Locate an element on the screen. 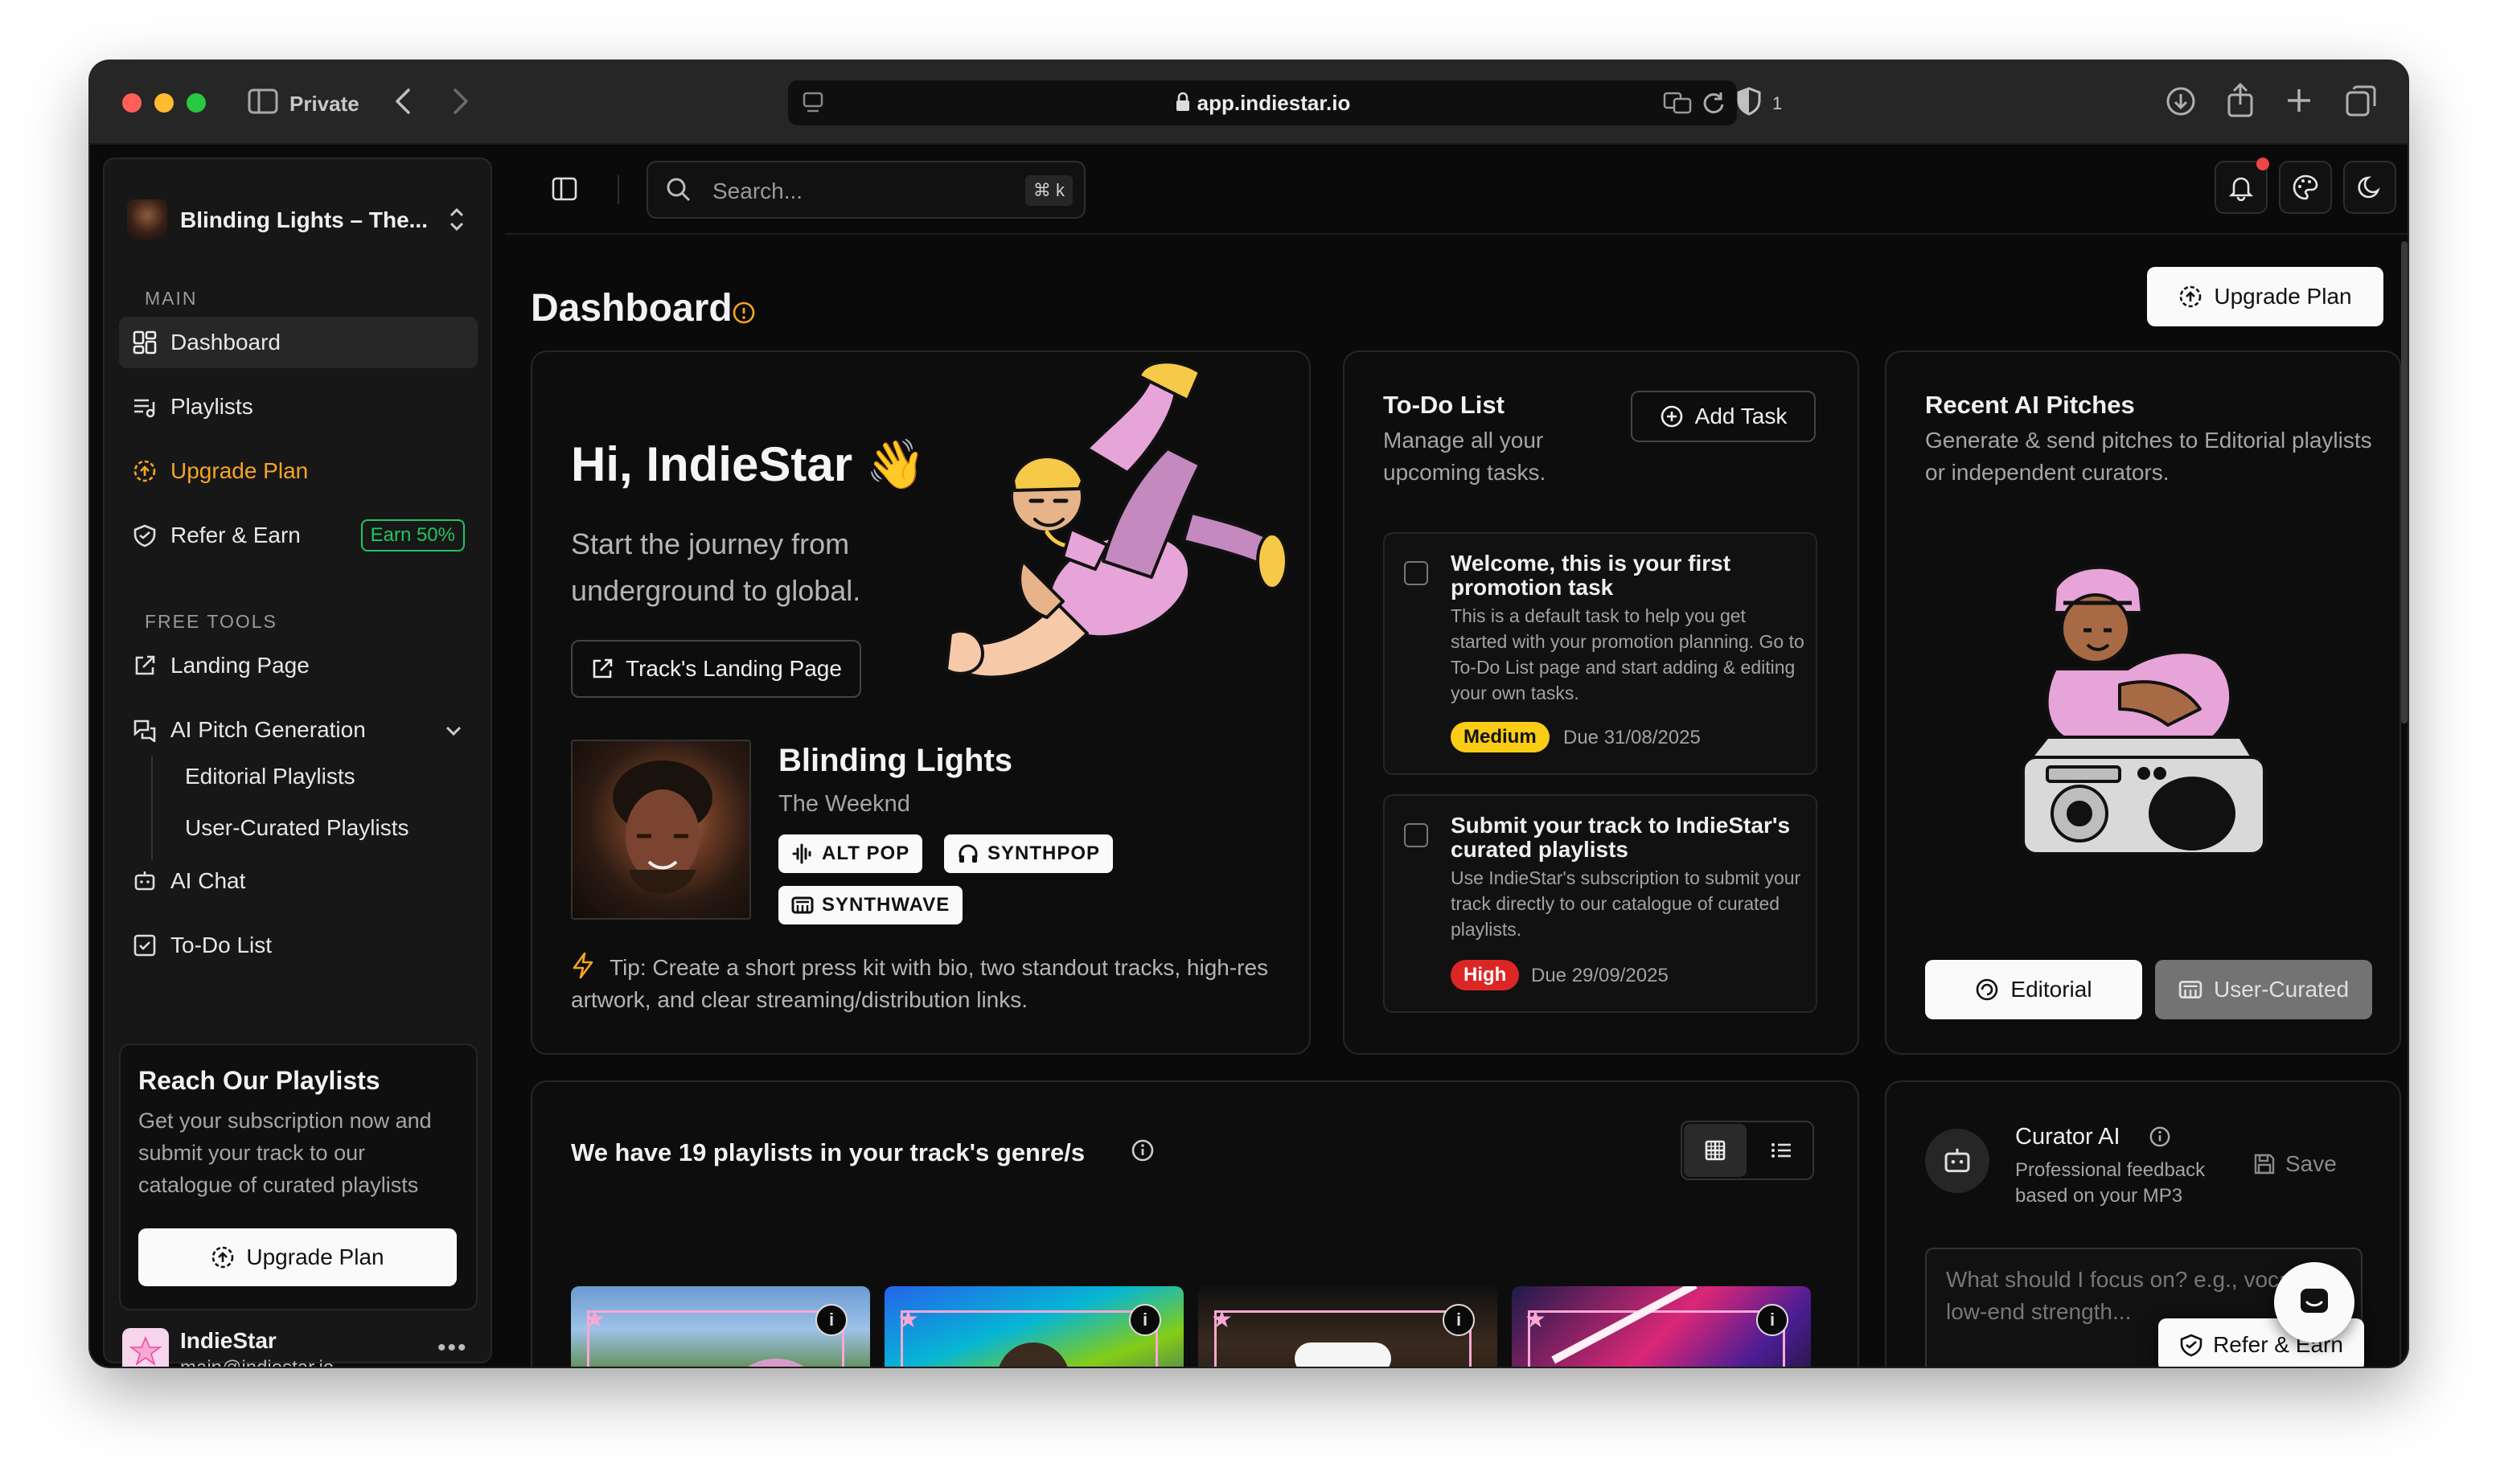 The image size is (2496, 1484). sidebar-item-label: AI Chat is located at coordinates (208, 881).